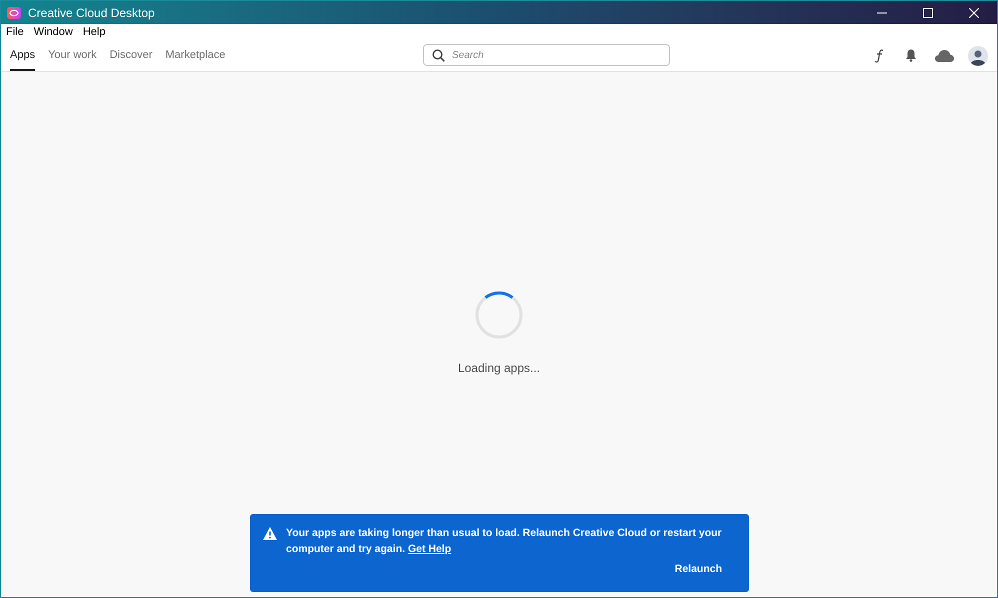 The height and width of the screenshot is (598, 998). I want to click on get-help-link: Get Help, so click(430, 549).